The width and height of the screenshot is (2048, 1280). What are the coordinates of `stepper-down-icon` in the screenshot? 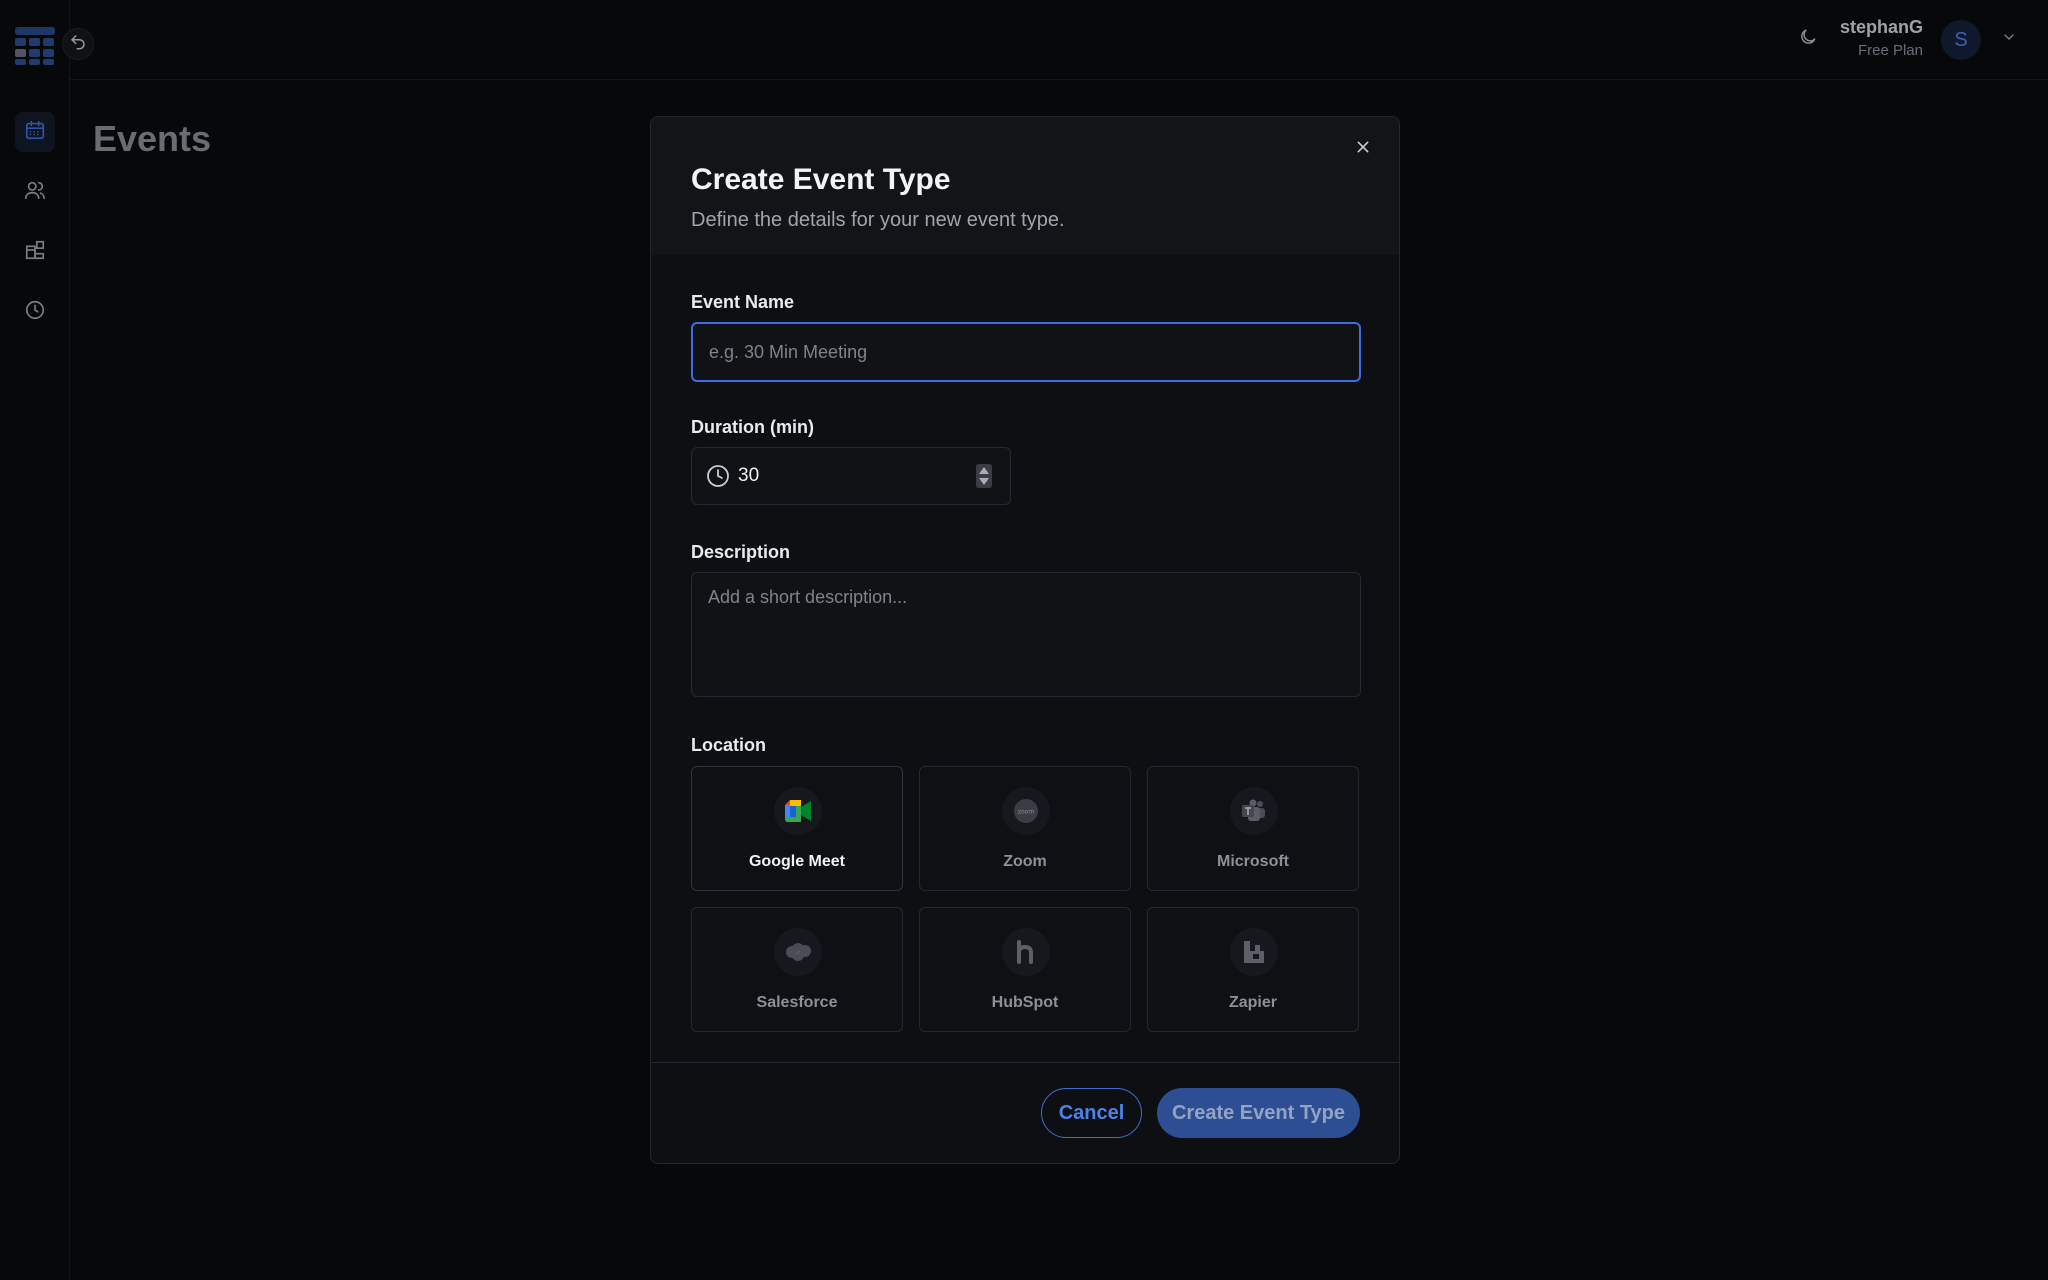 It's located at (984, 481).